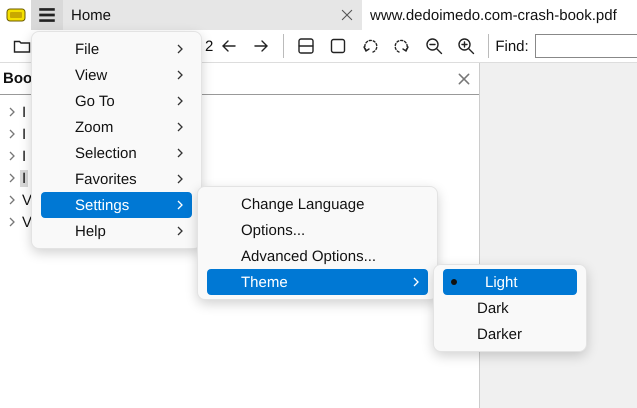  What do you see at coordinates (402, 46) in the screenshot?
I see `rotate-right-icon` at bounding box center [402, 46].